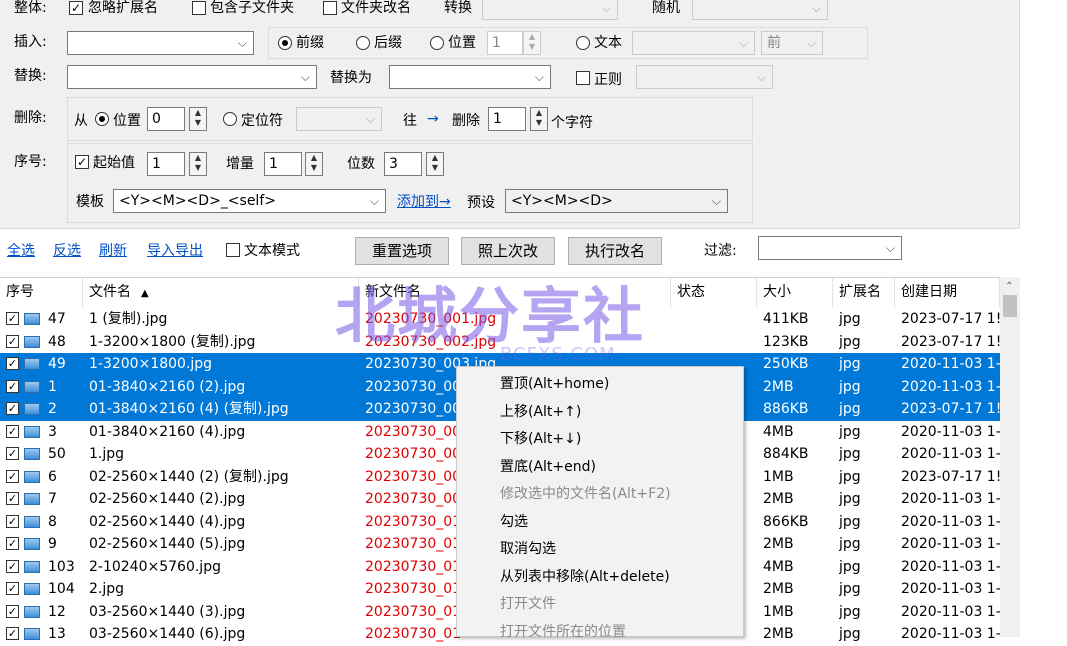  I want to click on ignore-ext-checkbox: ✓, so click(76, 8).